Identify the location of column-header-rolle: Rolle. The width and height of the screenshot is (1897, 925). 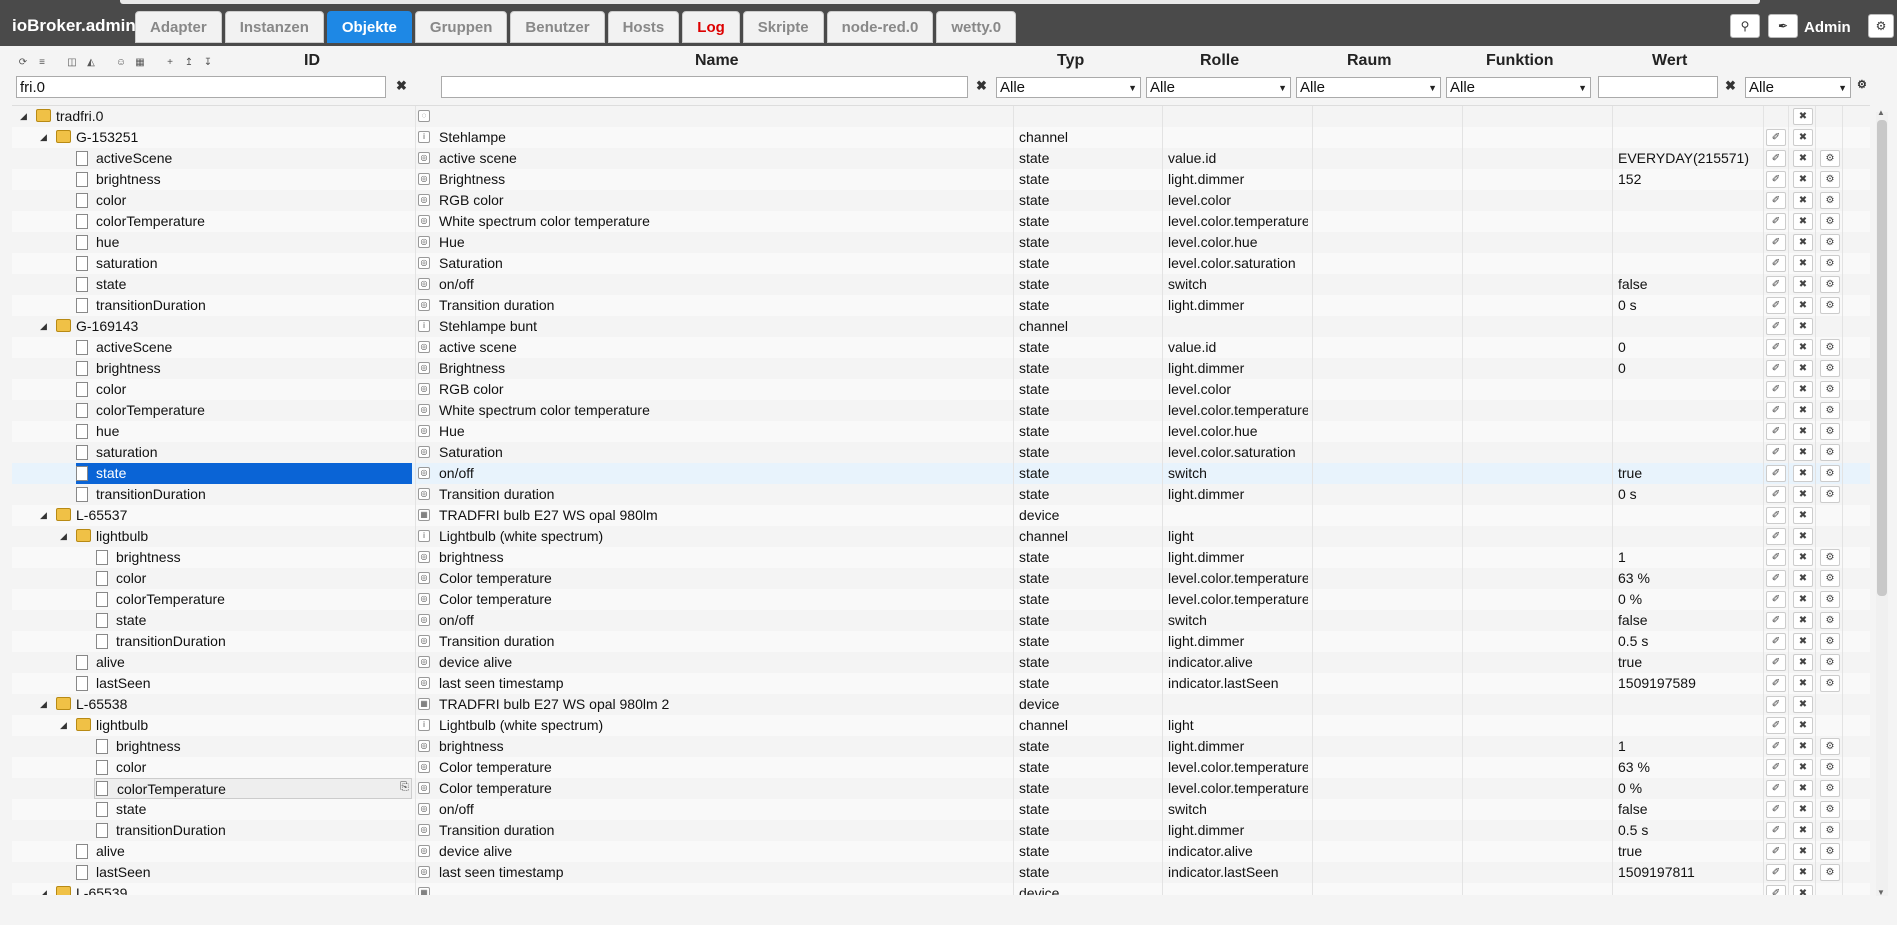
(1219, 61).